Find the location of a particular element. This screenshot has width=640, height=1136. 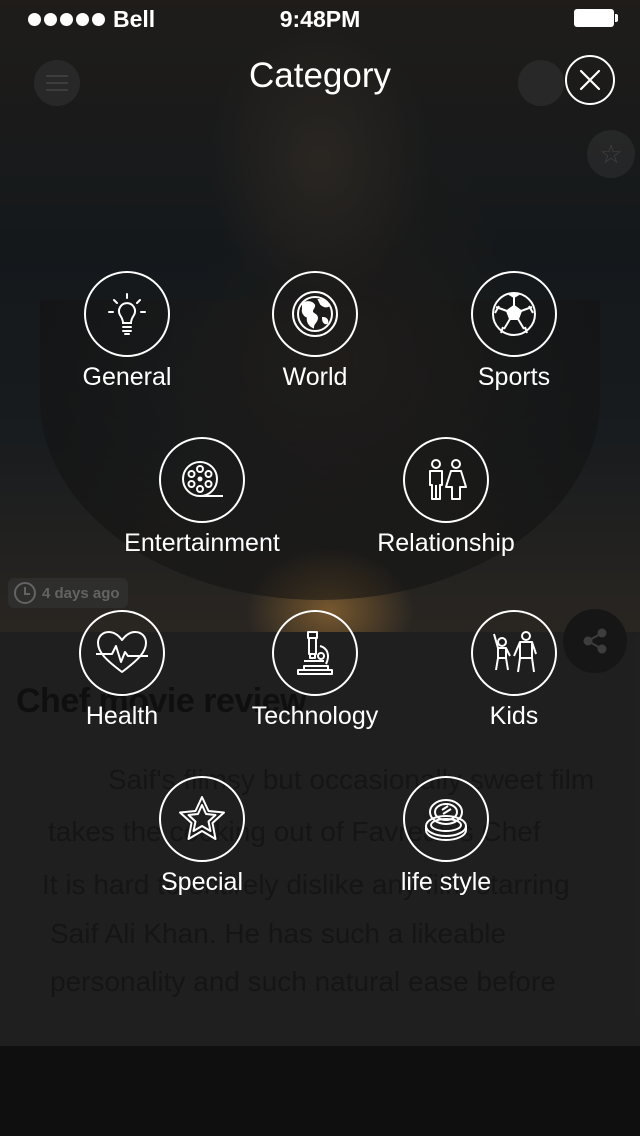

compact-mirror-icon is located at coordinates (446, 820).